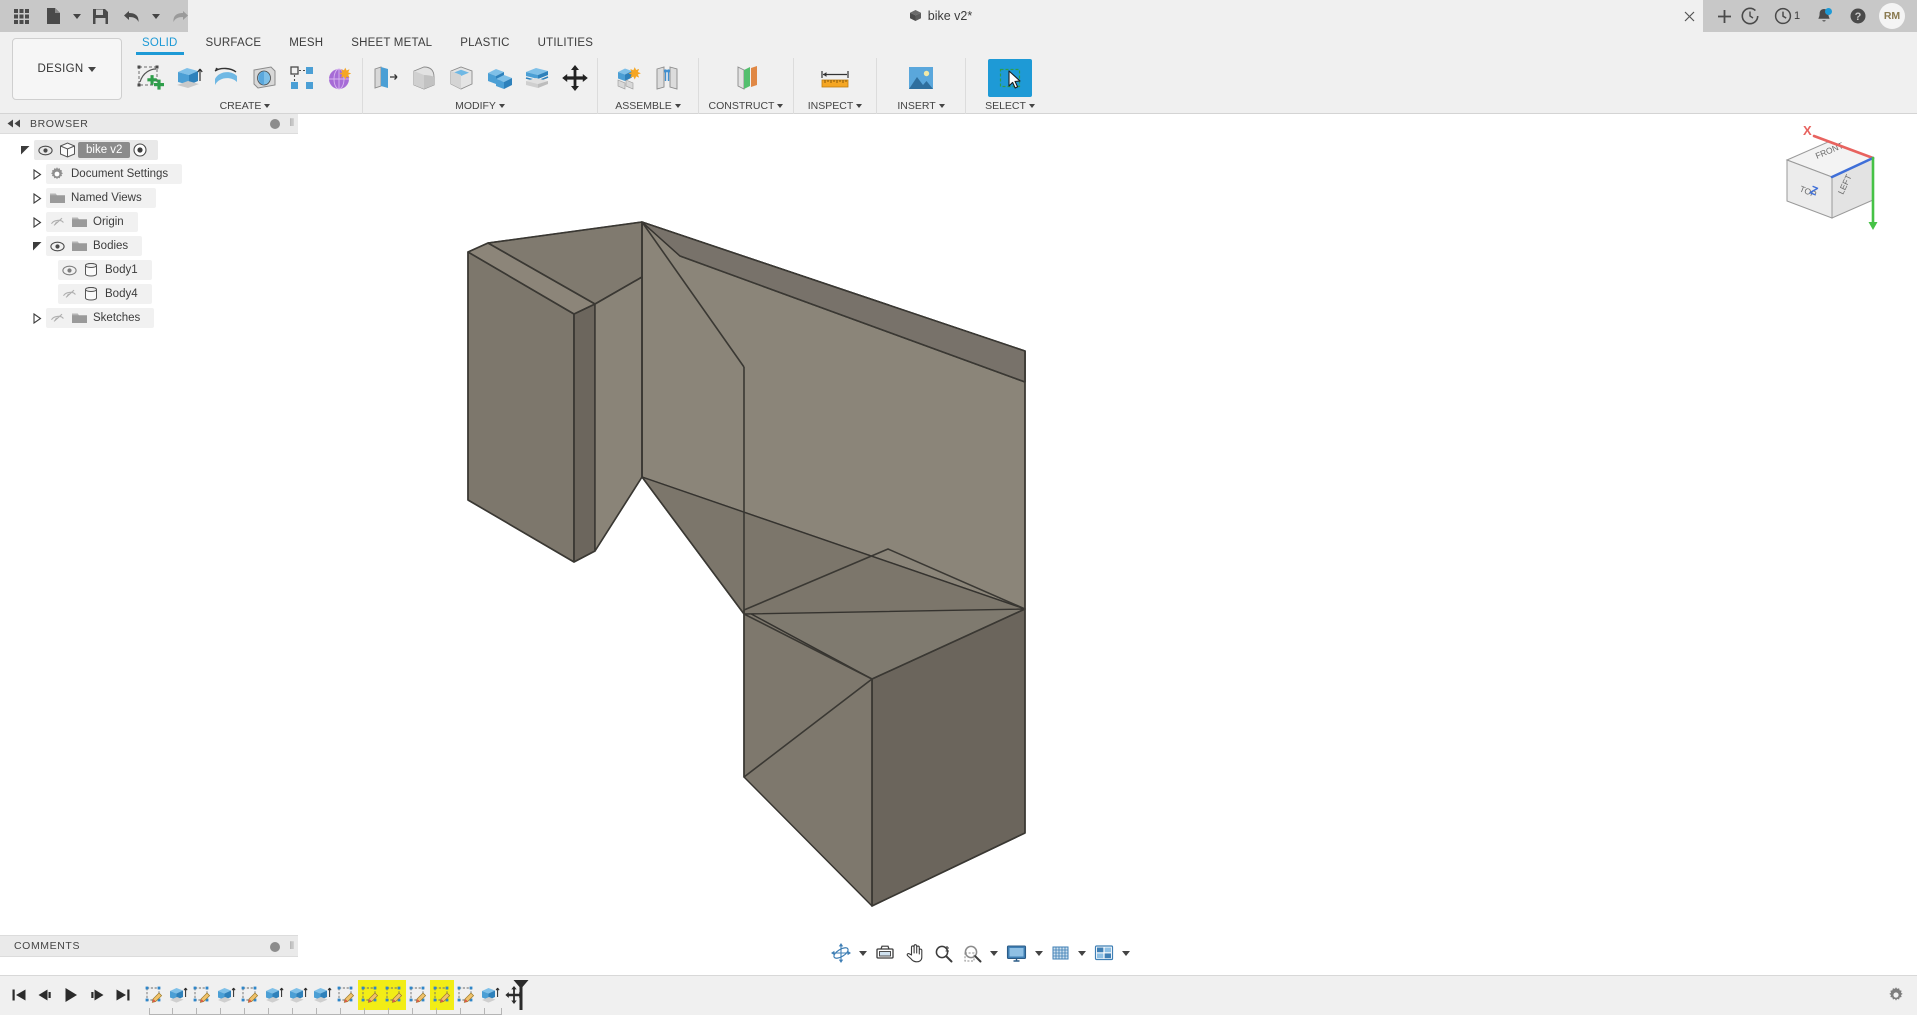 The width and height of the screenshot is (1917, 1015). I want to click on tree-item-document-settings: Document Settings, so click(149, 174).